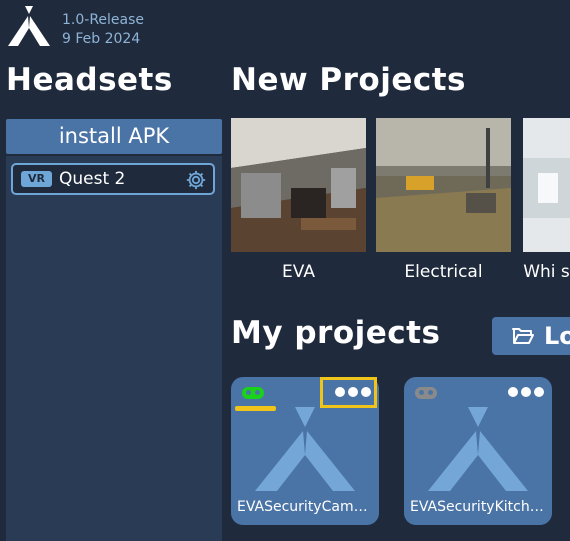 The height and width of the screenshot is (541, 570). I want to click on gear-icon, so click(196, 180).